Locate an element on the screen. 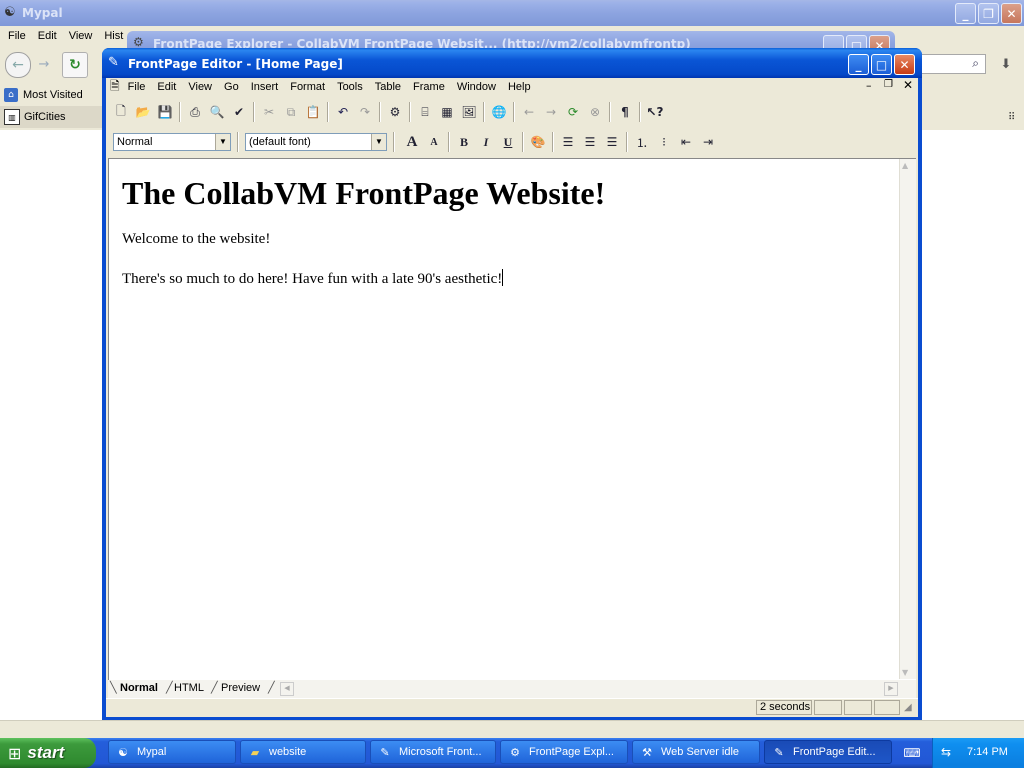 The width and height of the screenshot is (1024, 768). page-heading: The CollabVM FrontPage Website! is located at coordinates (363, 193).